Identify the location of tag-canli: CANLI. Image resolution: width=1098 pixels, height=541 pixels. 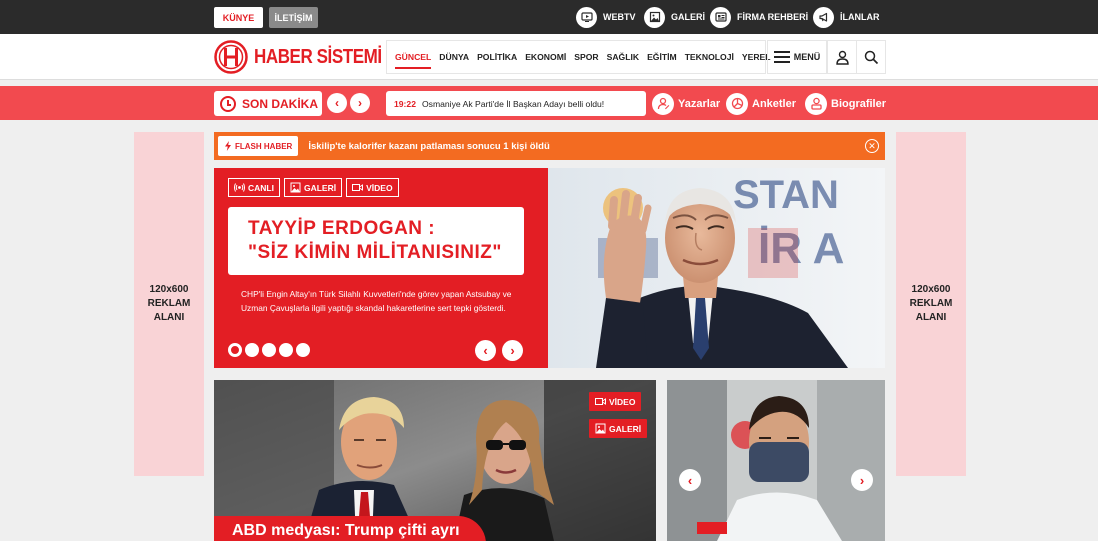
(254, 187).